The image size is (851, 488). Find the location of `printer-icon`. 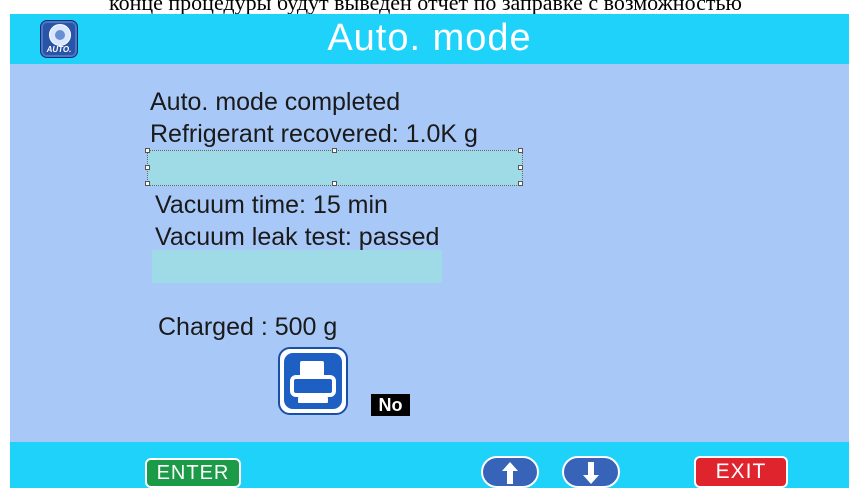

printer-icon is located at coordinates (313, 381).